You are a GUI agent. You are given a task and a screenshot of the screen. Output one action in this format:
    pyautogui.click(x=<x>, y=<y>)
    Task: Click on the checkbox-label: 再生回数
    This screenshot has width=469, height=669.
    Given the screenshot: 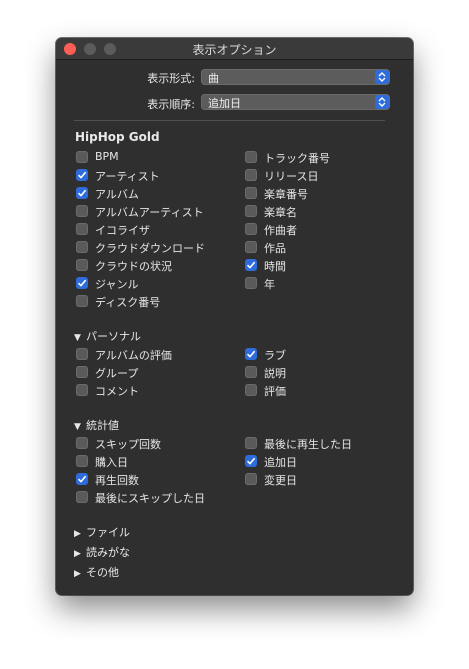 What is the action you would take?
    pyautogui.click(x=117, y=480)
    